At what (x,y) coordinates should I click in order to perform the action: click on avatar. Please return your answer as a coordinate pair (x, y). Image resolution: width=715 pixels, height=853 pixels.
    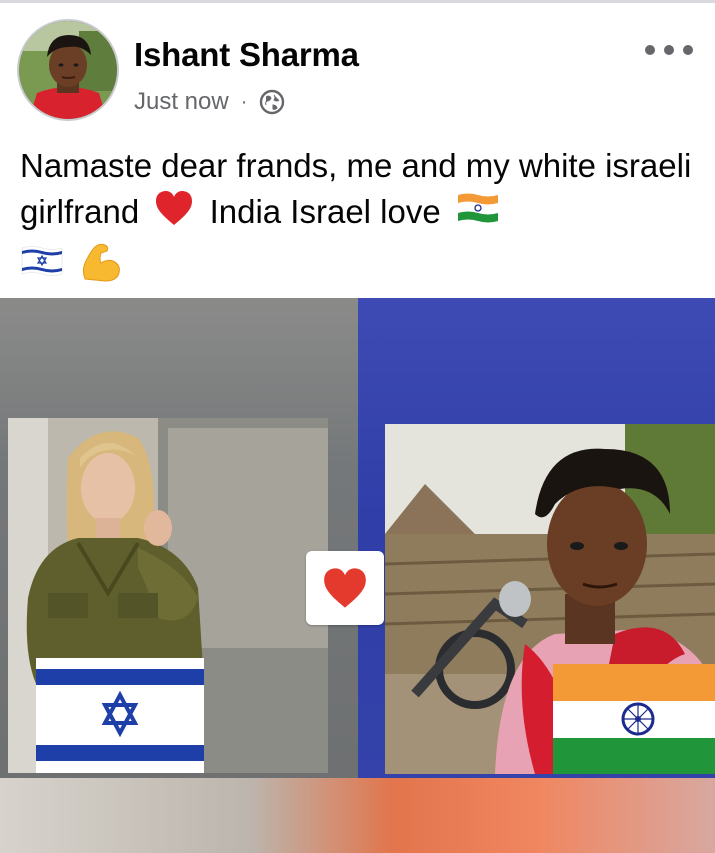
    Looking at the image, I should click on (68, 70).